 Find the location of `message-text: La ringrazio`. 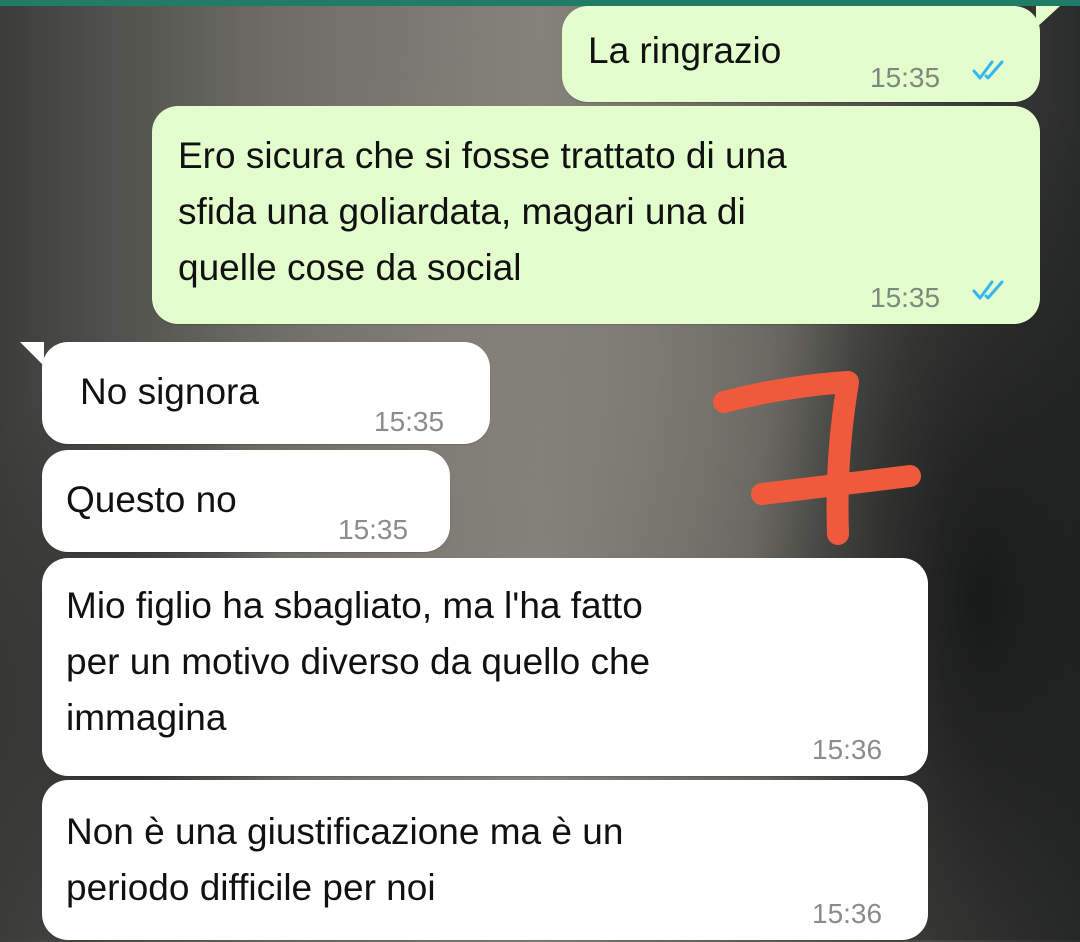

message-text: La ringrazio is located at coordinates (685, 50).